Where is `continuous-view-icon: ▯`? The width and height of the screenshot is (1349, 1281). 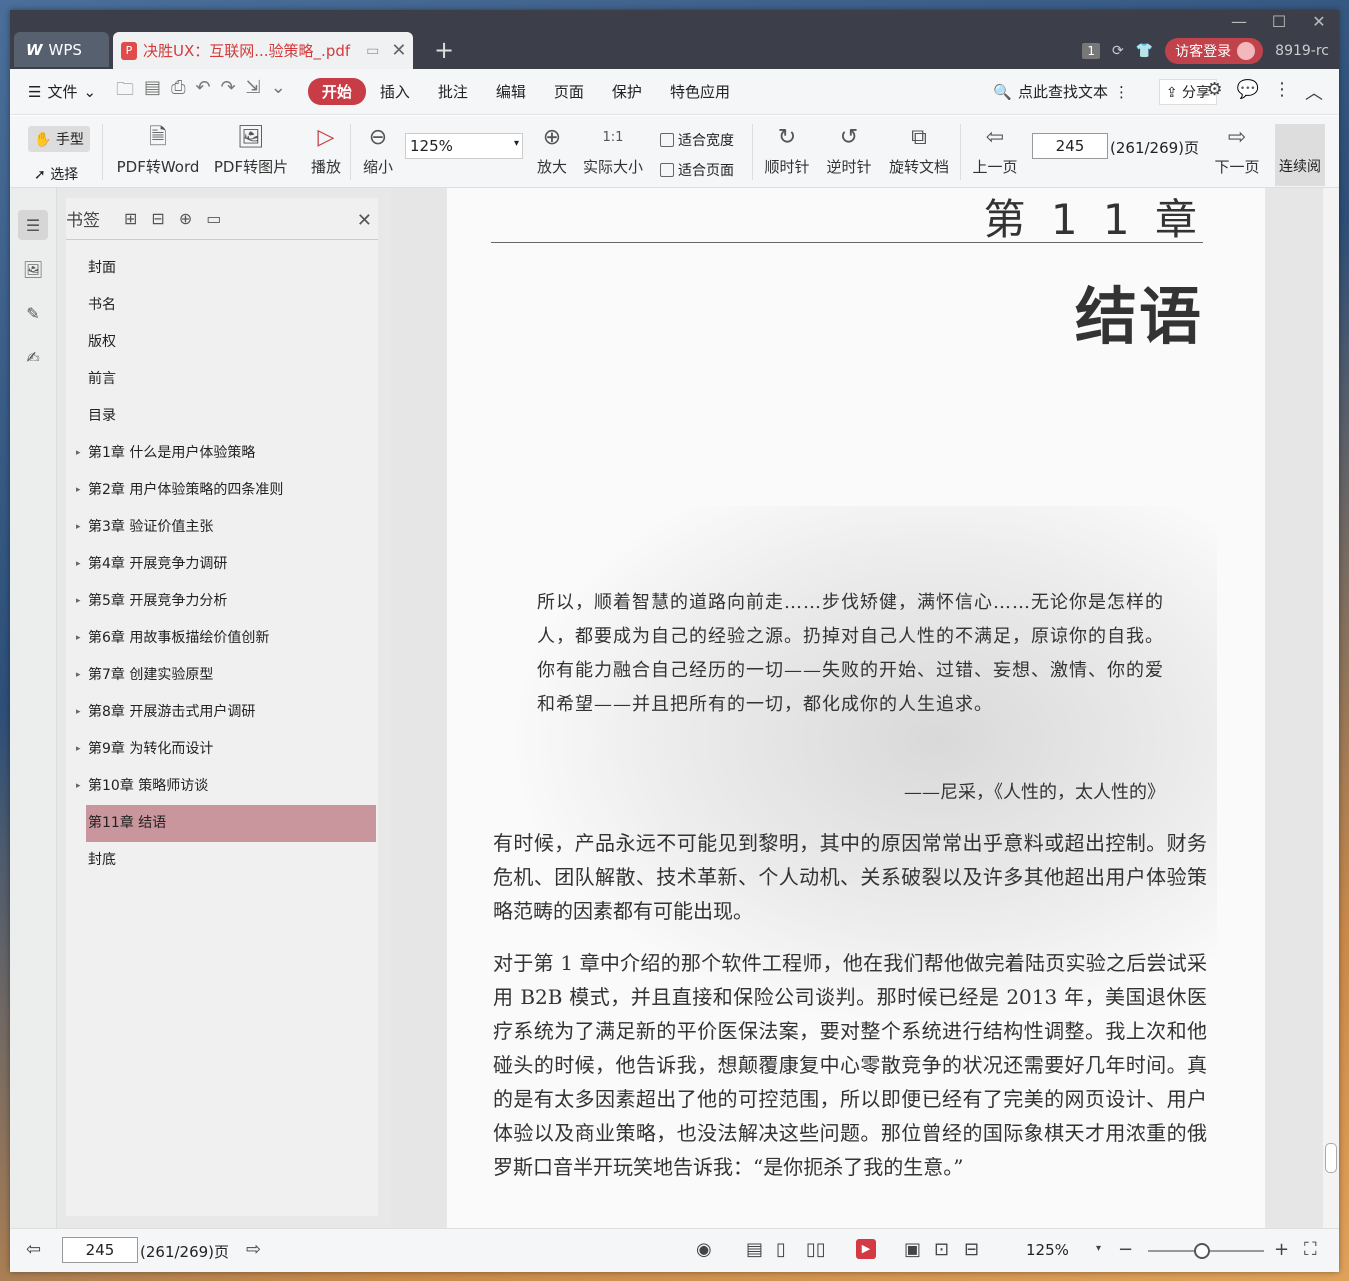 continuous-view-icon: ▯ is located at coordinates (781, 1249).